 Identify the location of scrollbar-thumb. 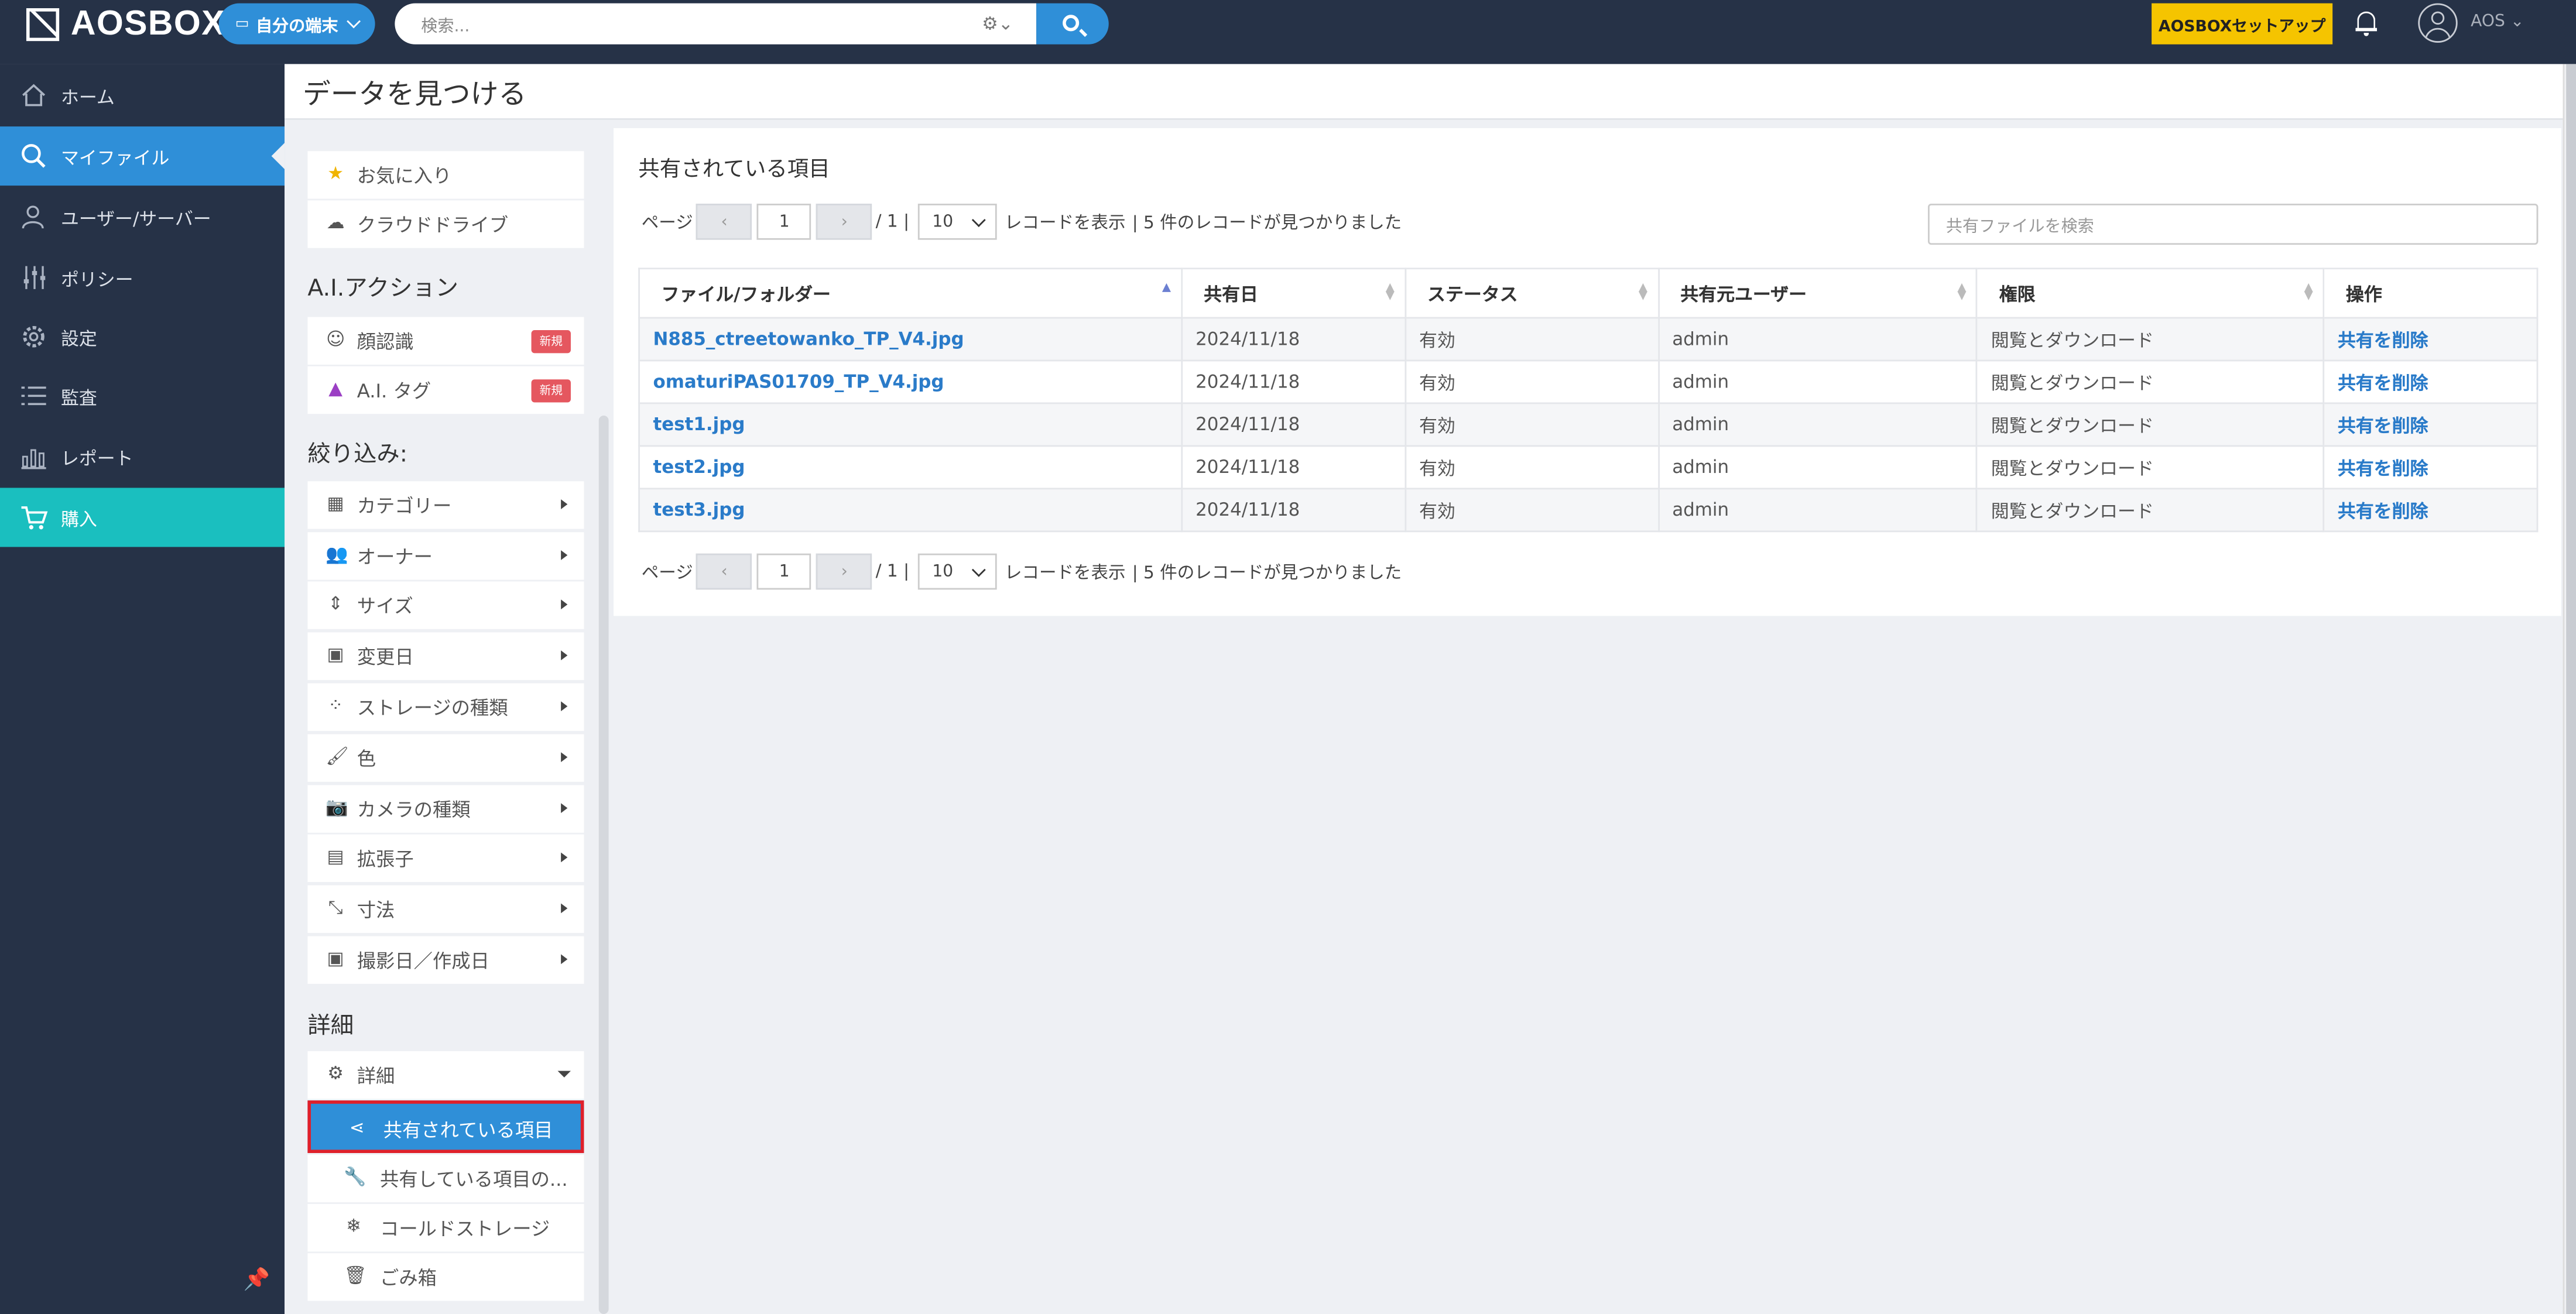
(2571, 689).